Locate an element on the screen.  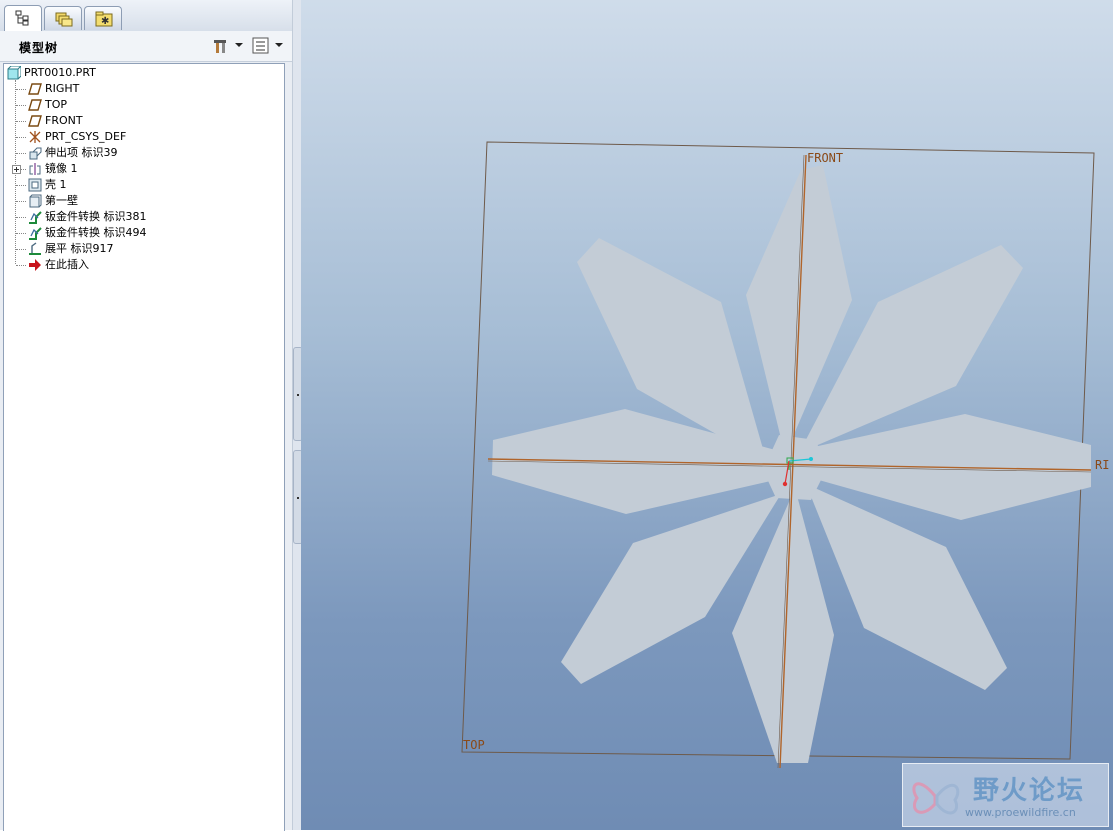
tree-item-insert-here: 在此插入 is located at coordinates (139, 265).